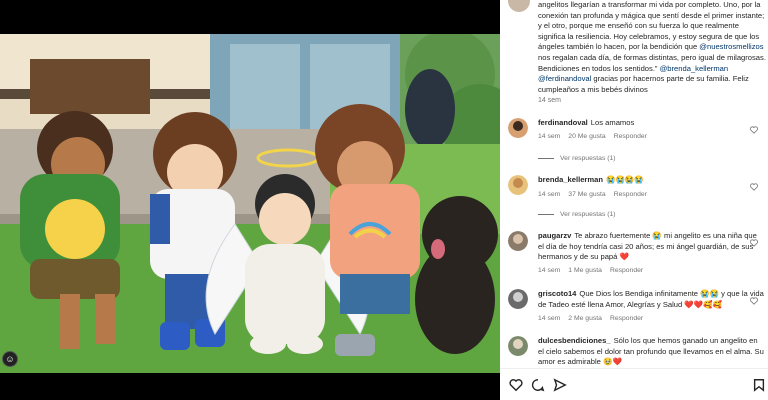  Describe the element at coordinates (586, 136) in the screenshot. I see `comment-likes: 20 Me gusta` at that location.